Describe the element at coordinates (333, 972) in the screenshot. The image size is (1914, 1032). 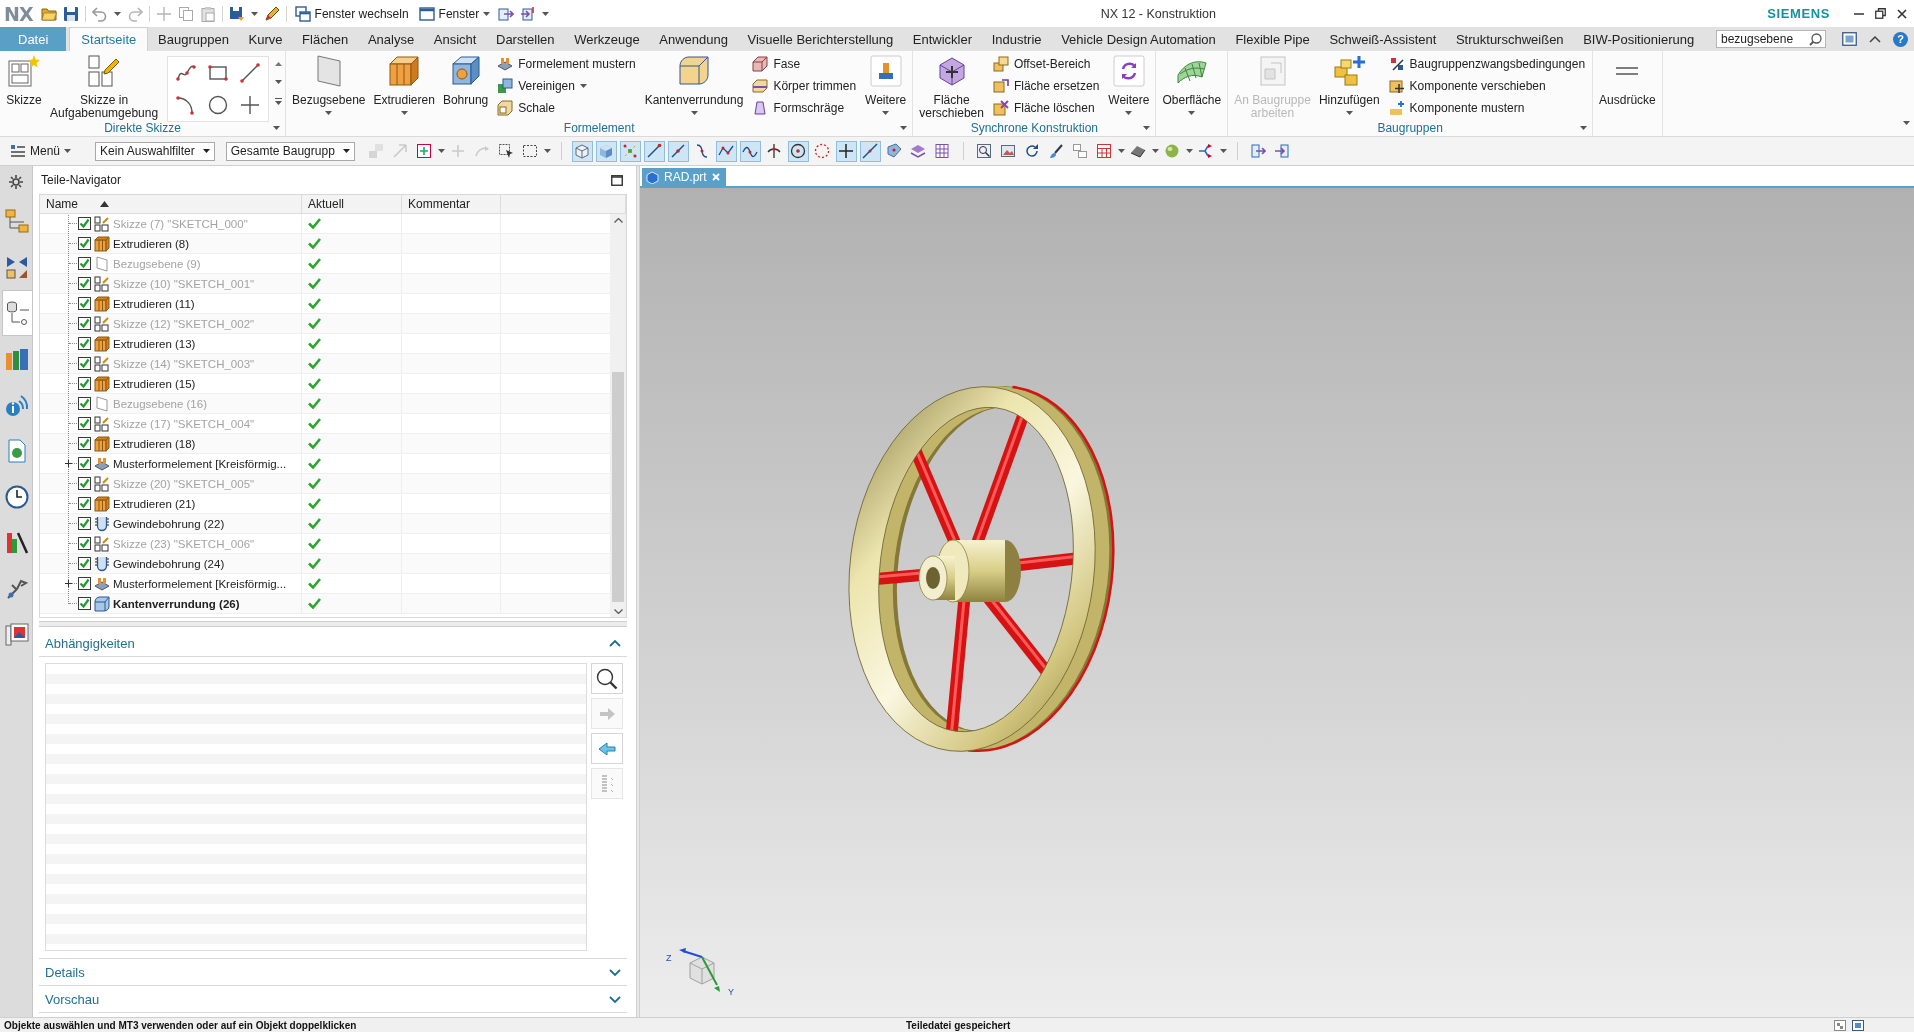
I see `panel-header: Details` at that location.